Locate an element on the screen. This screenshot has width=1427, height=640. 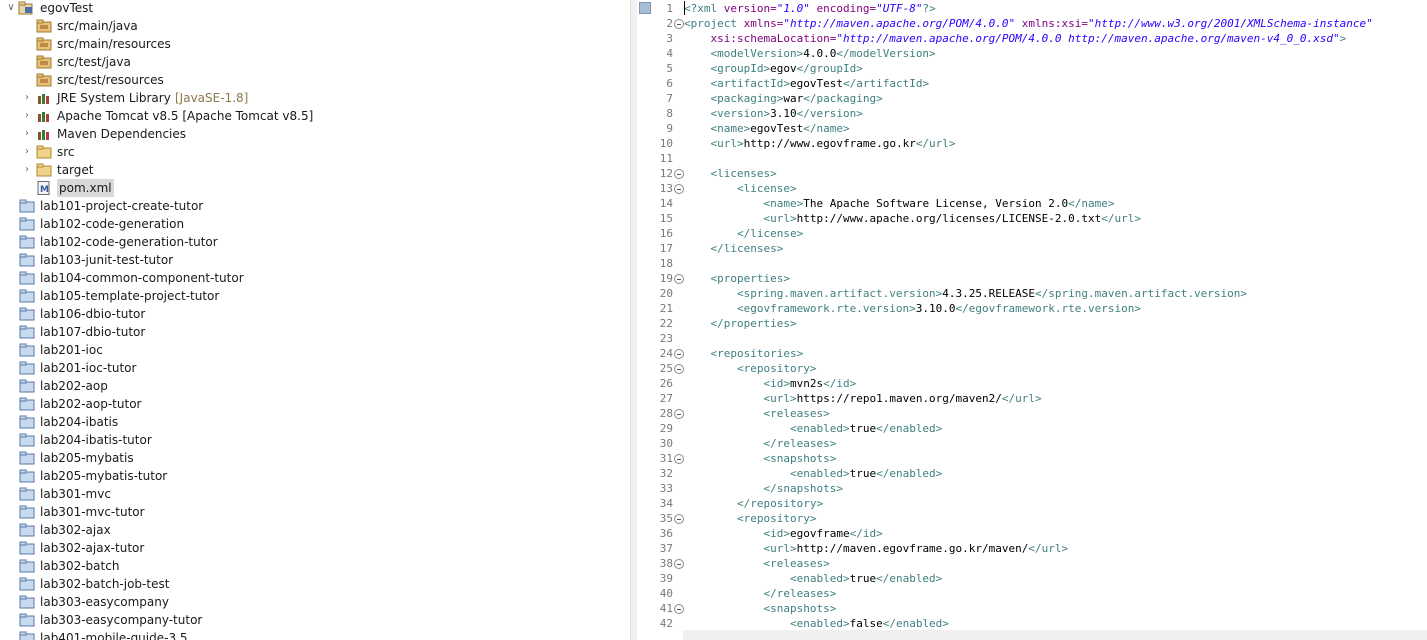
tree-item: lab401-mobile-guide-3.5 is located at coordinates (315, 634).